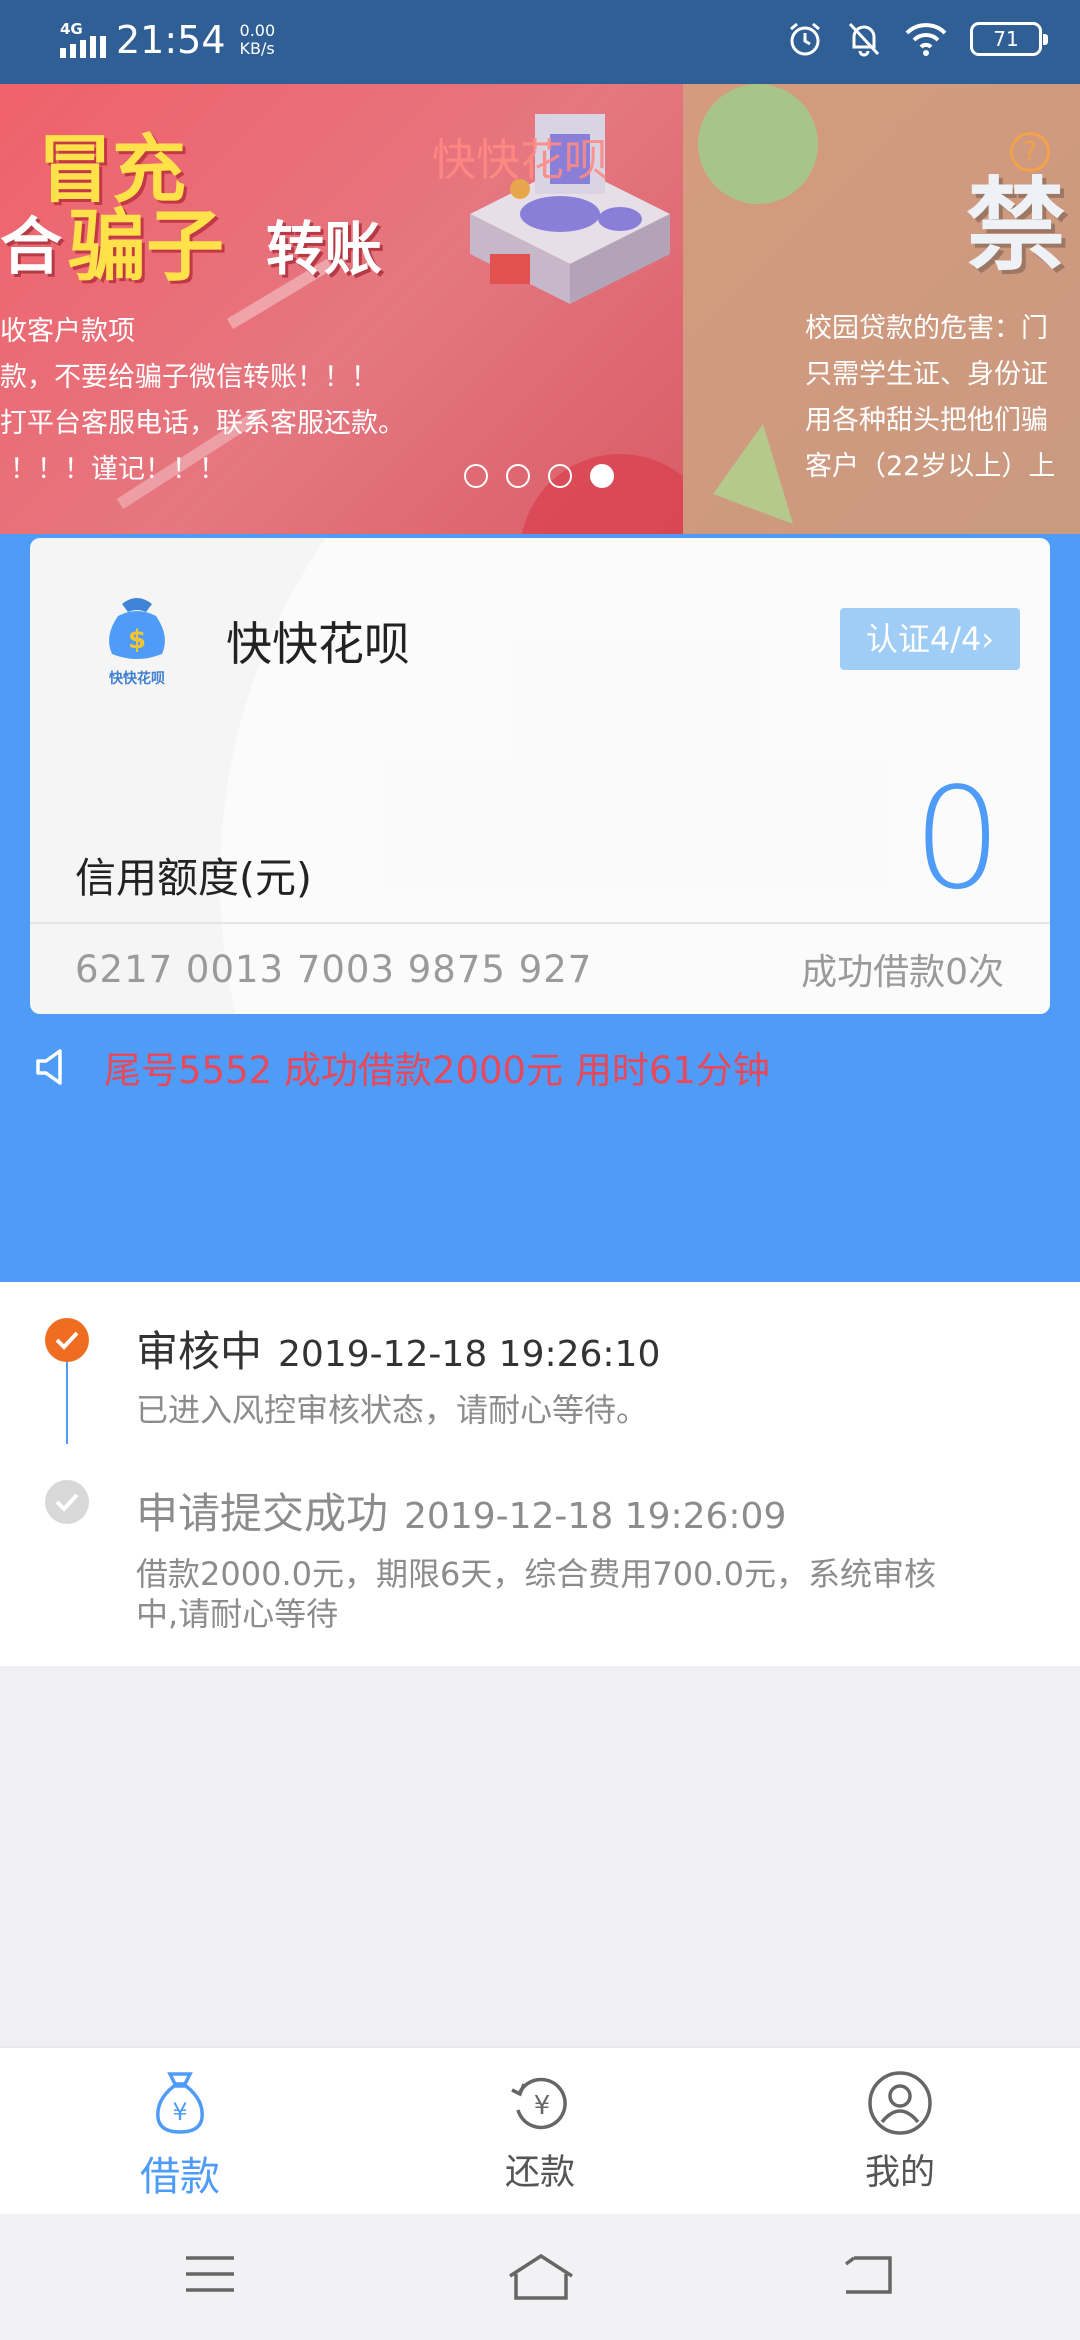  Describe the element at coordinates (540, 42) in the screenshot. I see `status-bar: 4G 21:54 0.00 KB/s 71` at that location.